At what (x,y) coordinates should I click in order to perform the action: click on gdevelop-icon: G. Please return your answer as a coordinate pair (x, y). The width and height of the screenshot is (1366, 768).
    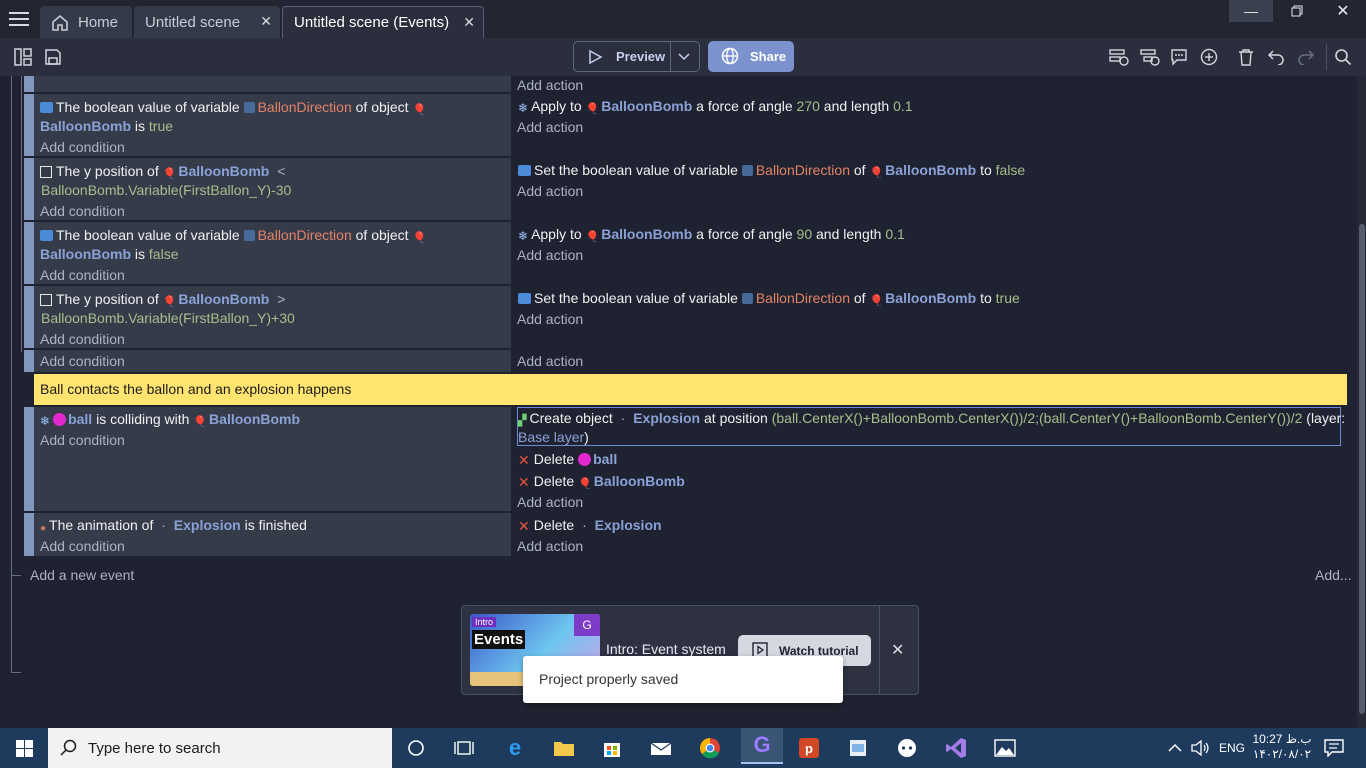
    Looking at the image, I should click on (762, 746).